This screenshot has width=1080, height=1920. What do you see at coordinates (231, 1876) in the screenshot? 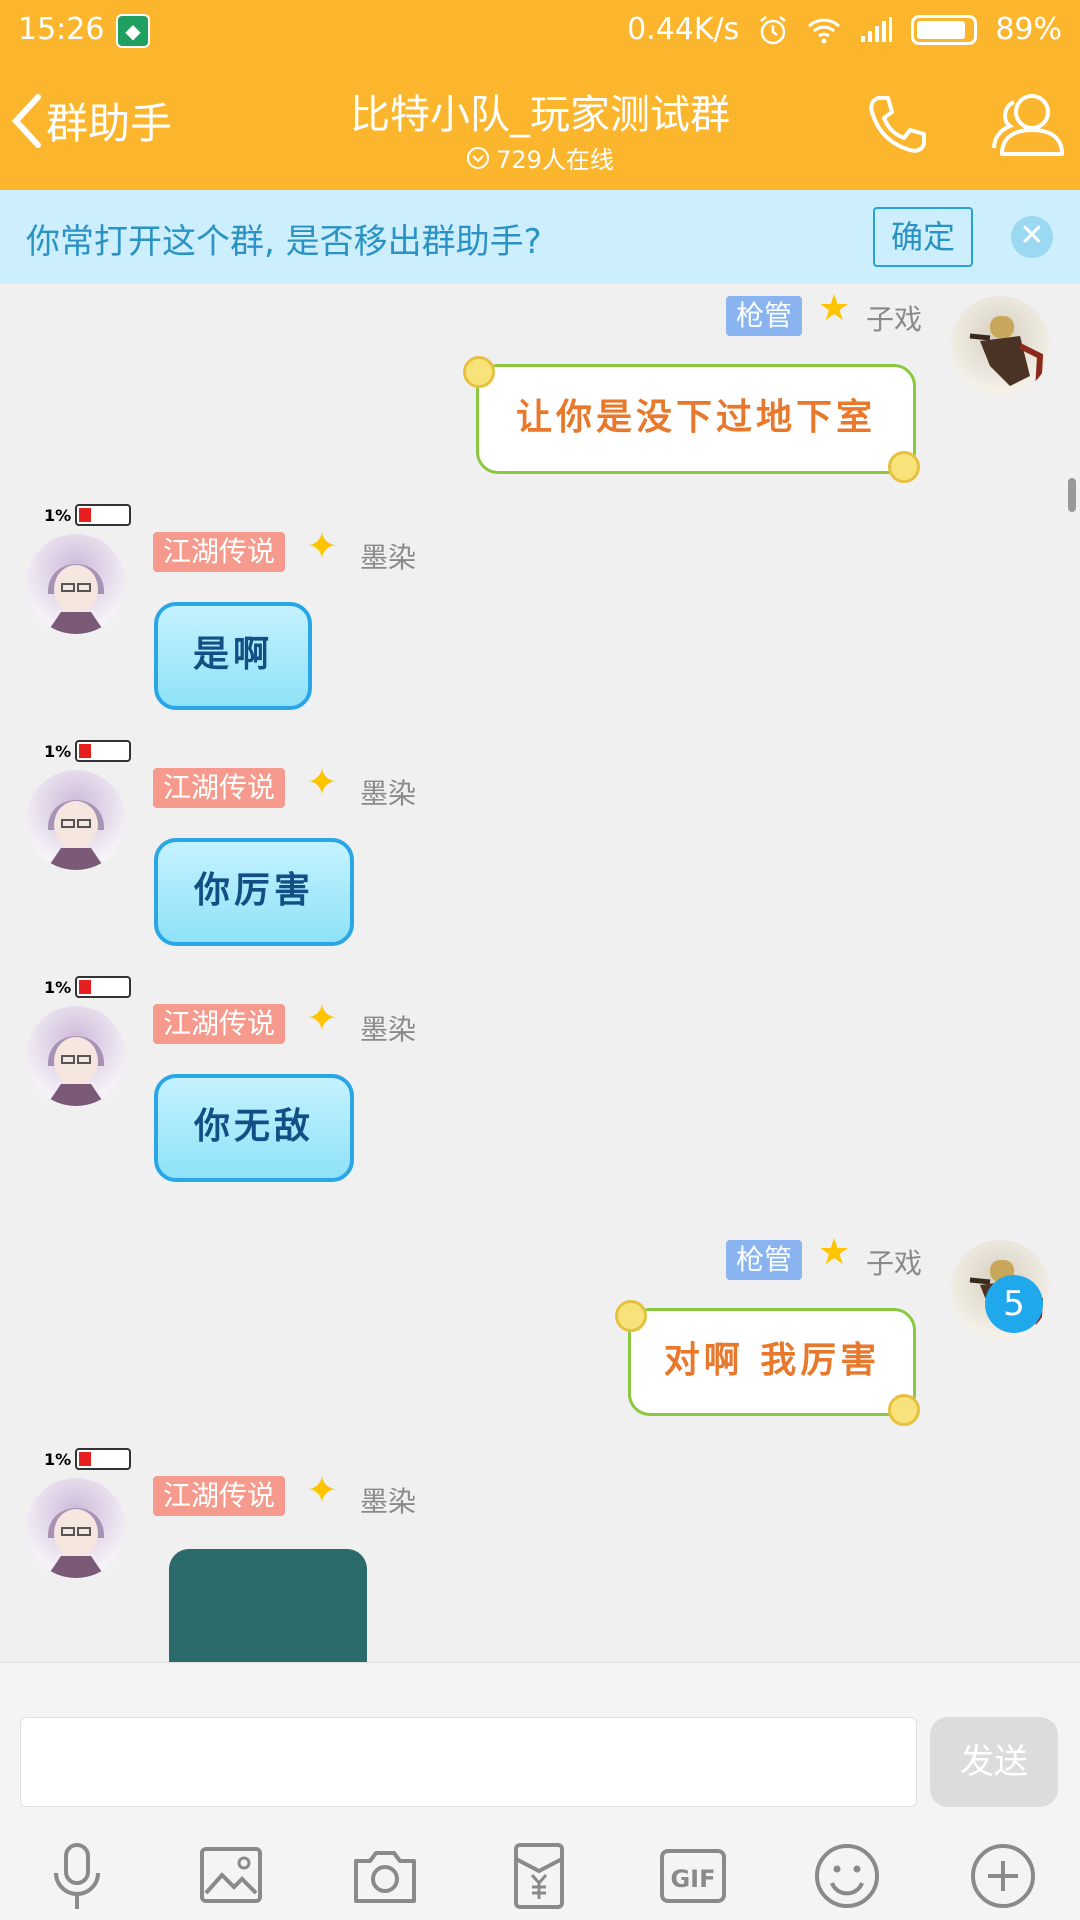
I see `image-icon` at bounding box center [231, 1876].